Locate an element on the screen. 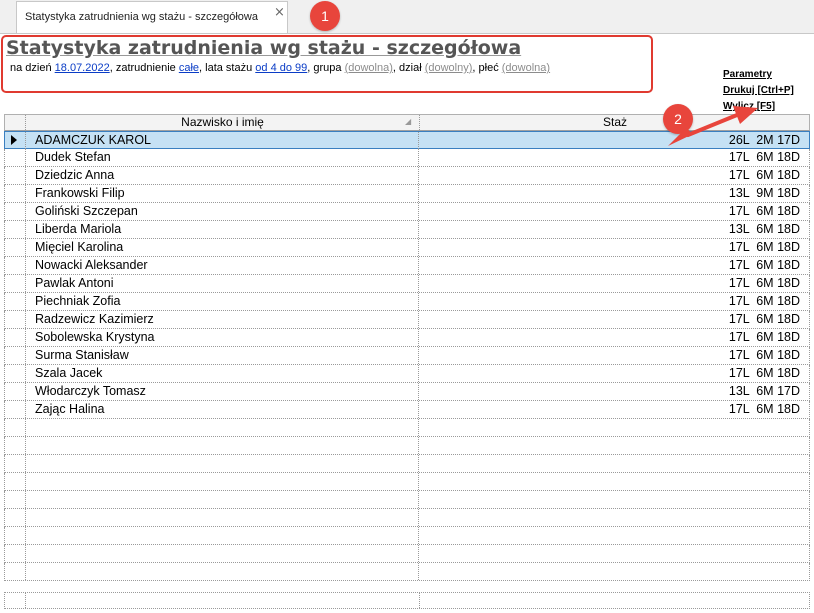 The height and width of the screenshot is (613, 814). filter-gender-prefix: , płeć is located at coordinates (485, 68).